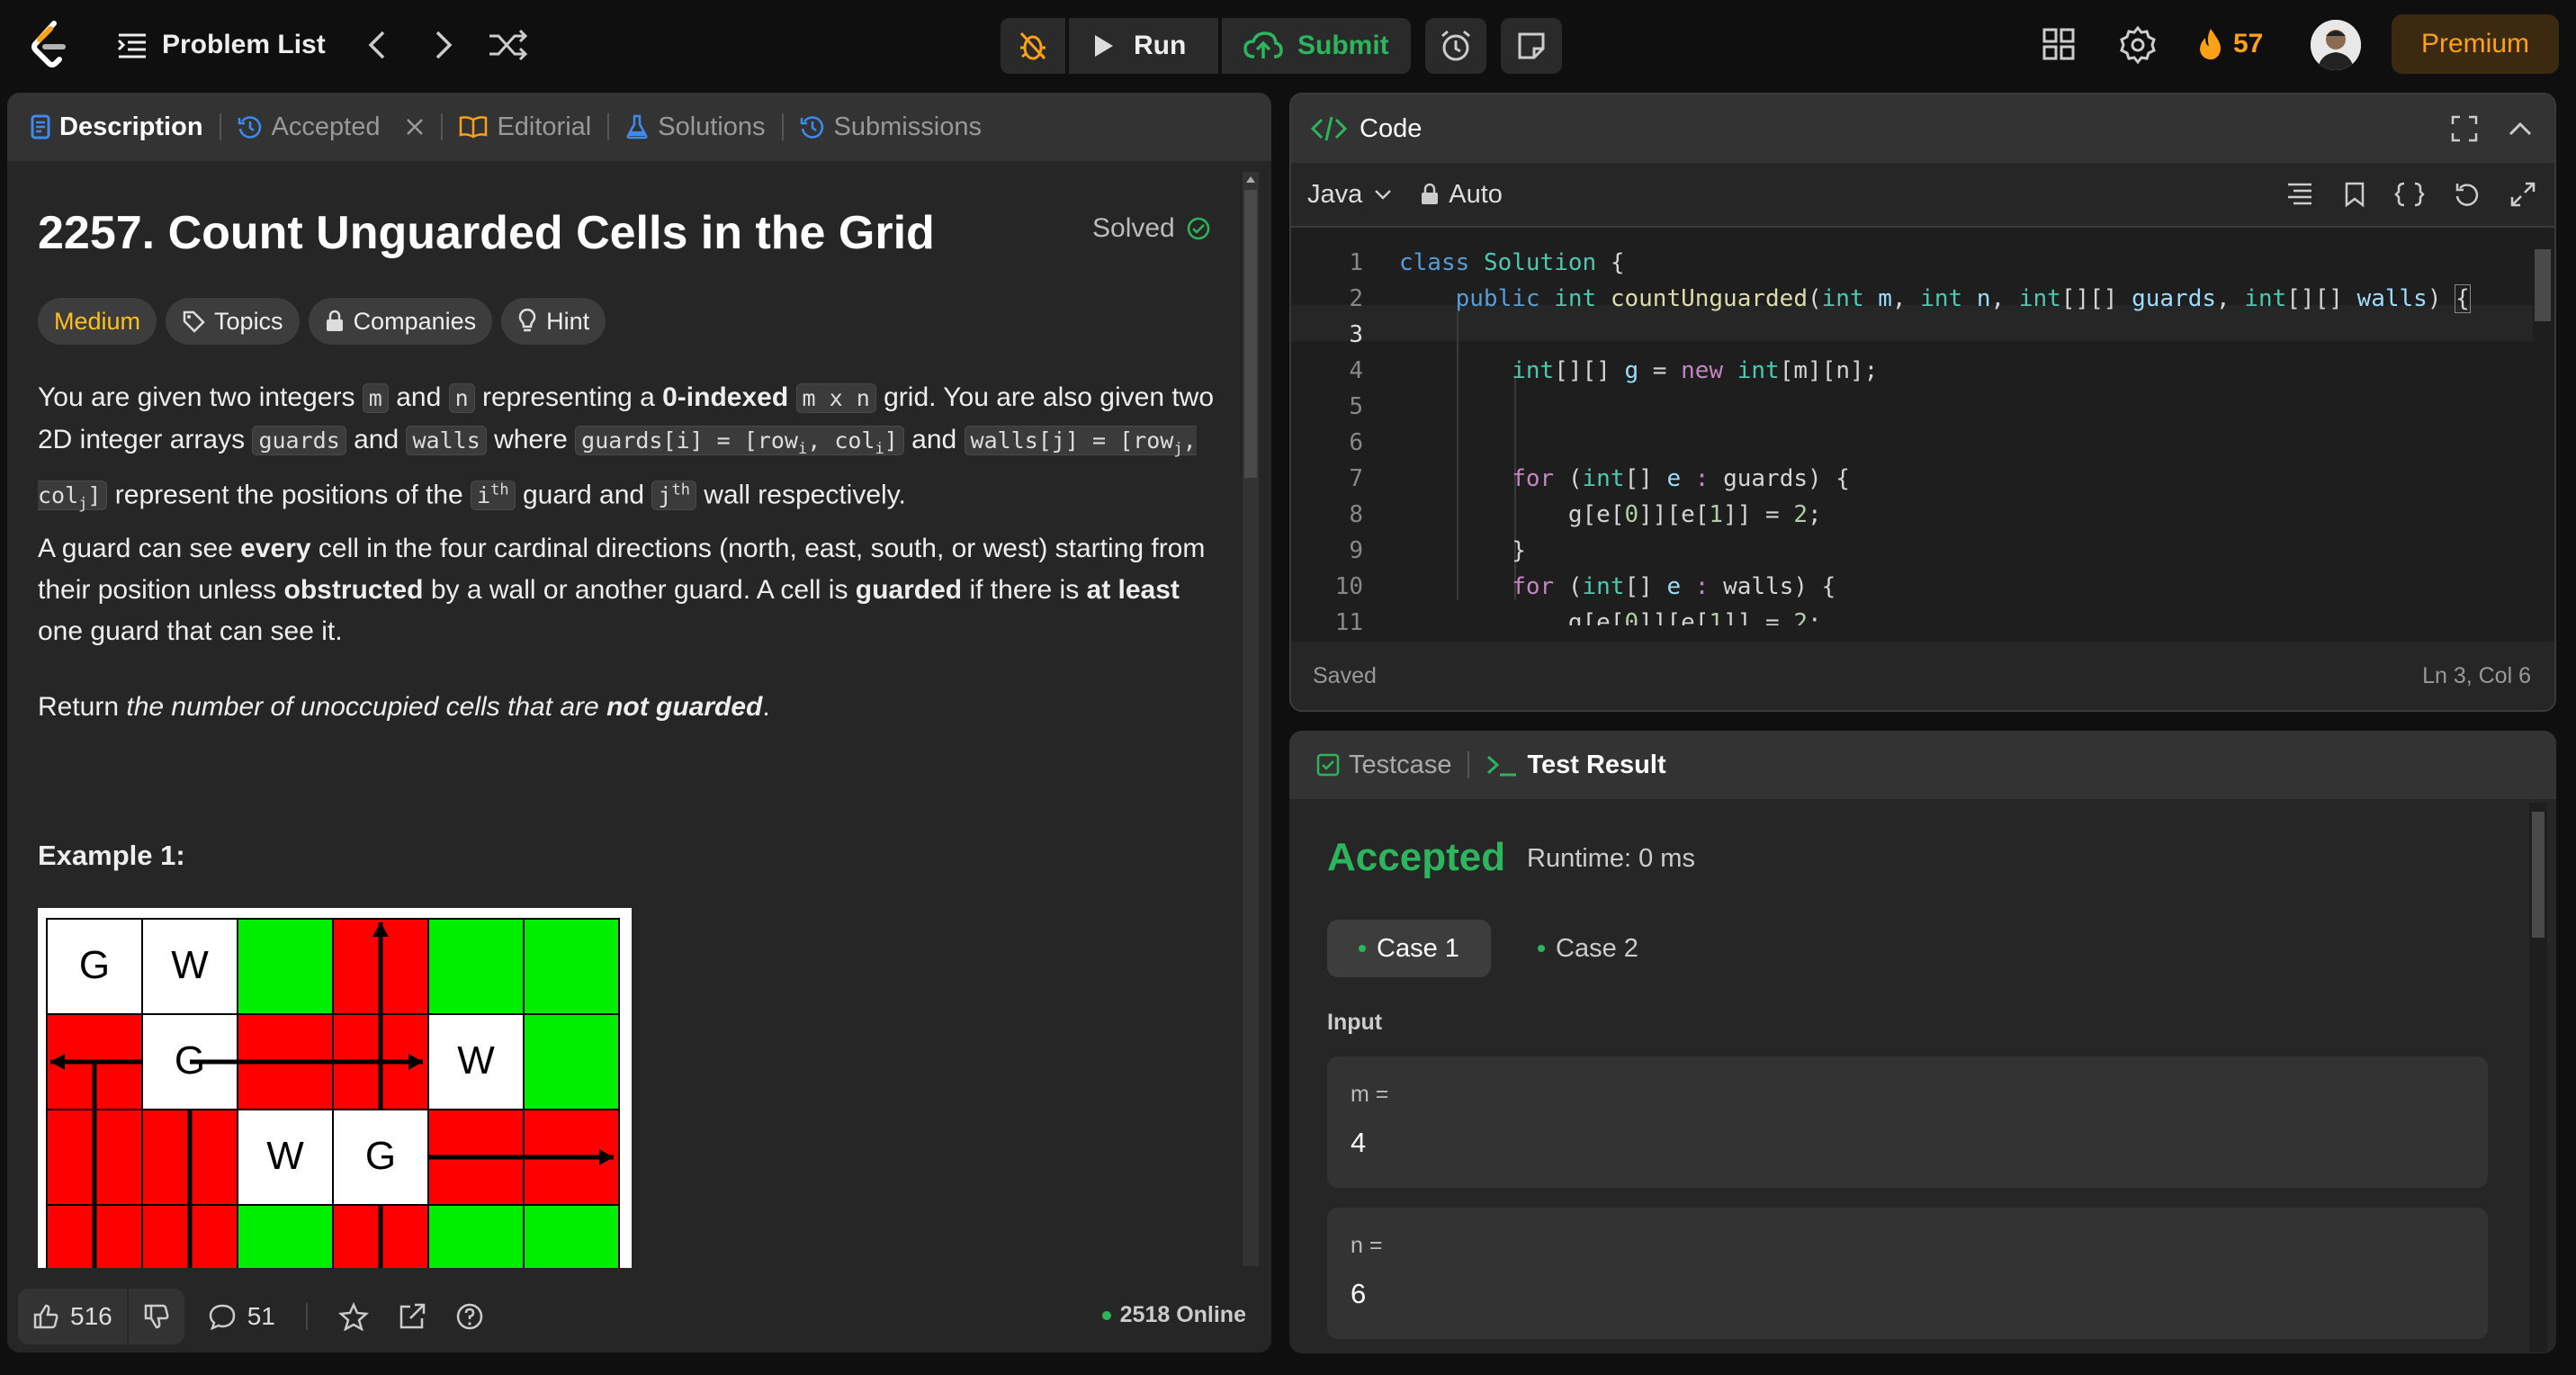 The width and height of the screenshot is (2576, 1375). Describe the element at coordinates (1455, 46) in the screenshot. I see `timer-button` at that location.